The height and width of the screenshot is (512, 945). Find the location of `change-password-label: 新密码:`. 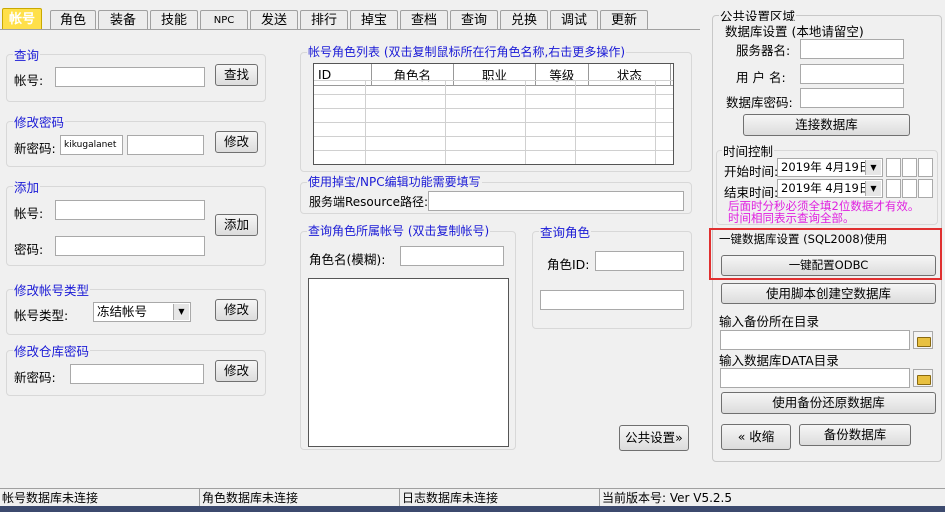

change-password-label: 新密码: is located at coordinates (35, 148).